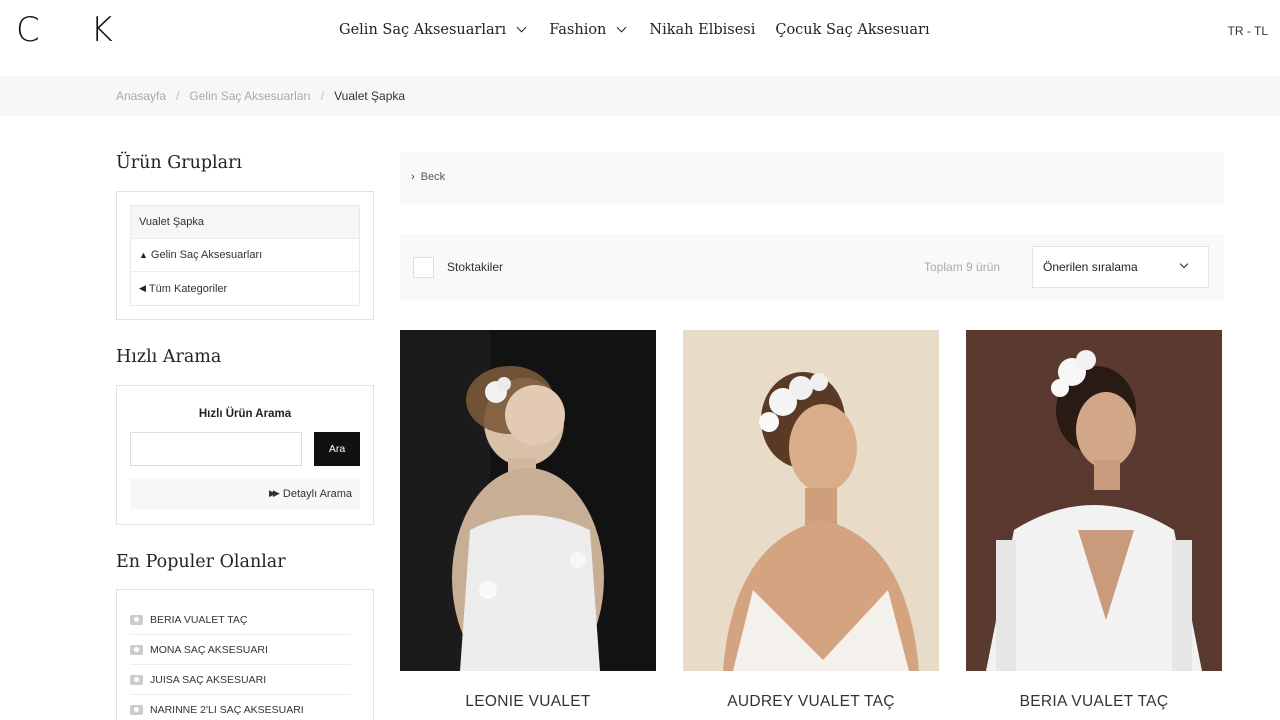 The image size is (1280, 720). Describe the element at coordinates (370, 96) in the screenshot. I see `breadcrumb-current: Vualet Şapka` at that location.